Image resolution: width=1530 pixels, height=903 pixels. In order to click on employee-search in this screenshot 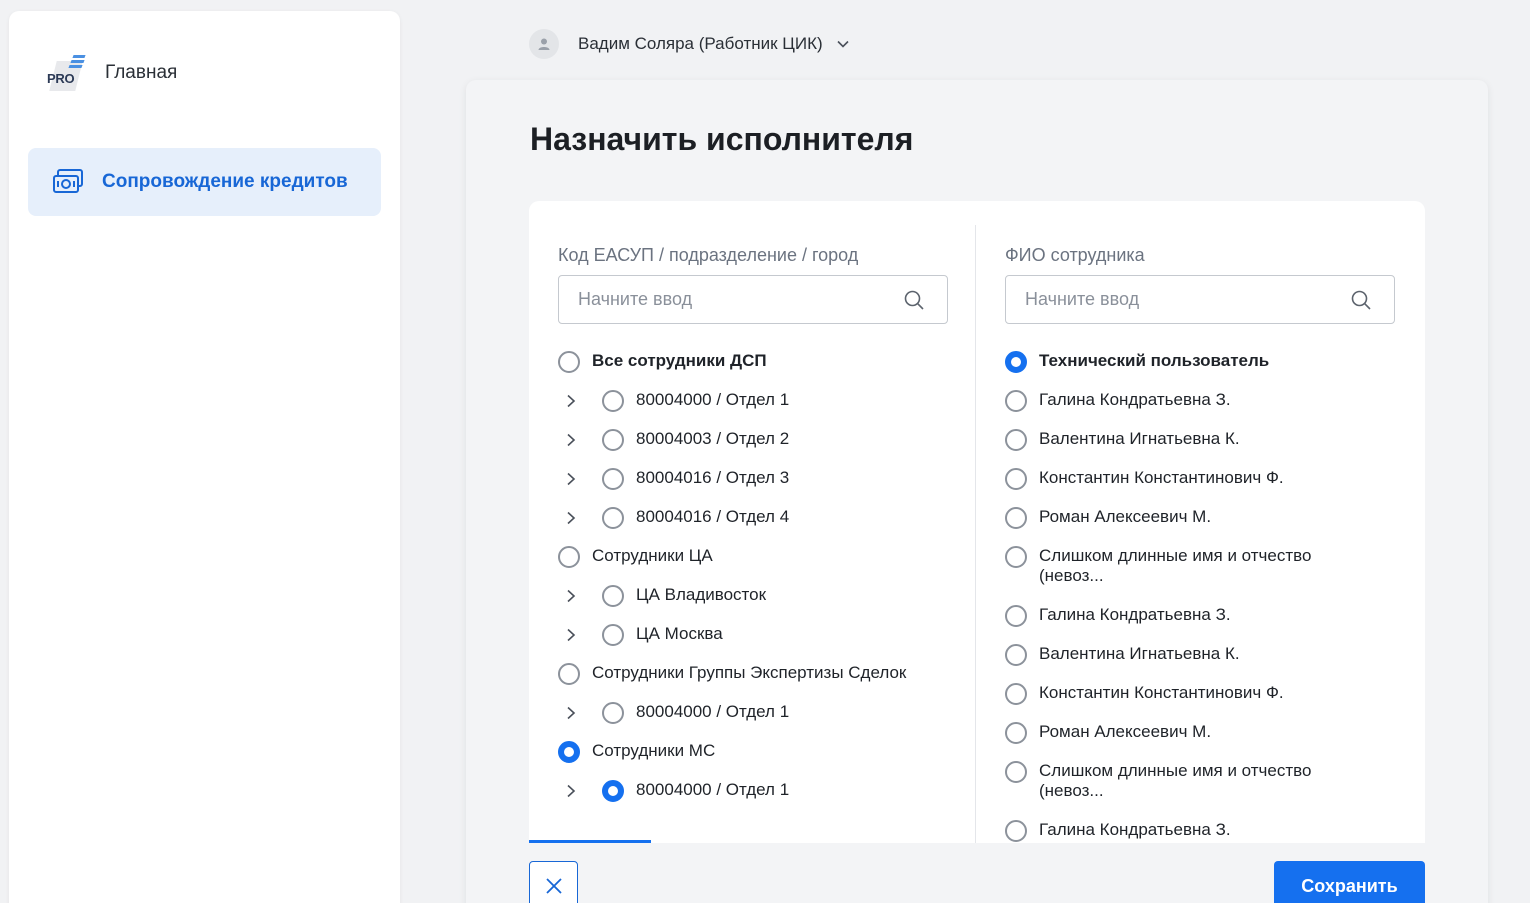, I will do `click(1200, 299)`.